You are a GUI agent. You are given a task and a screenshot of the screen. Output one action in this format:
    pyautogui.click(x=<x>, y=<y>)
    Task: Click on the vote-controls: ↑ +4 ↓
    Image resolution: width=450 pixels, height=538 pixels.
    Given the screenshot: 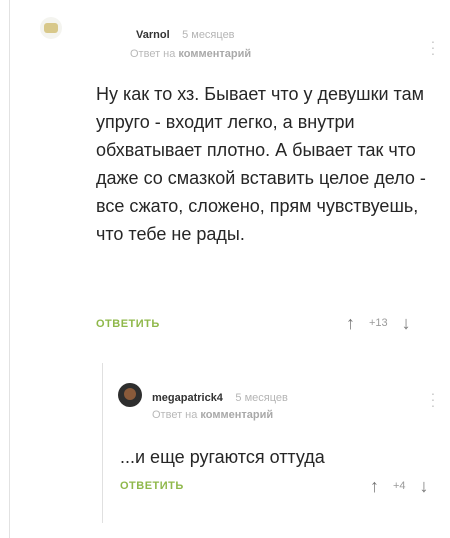 What is the action you would take?
    pyautogui.click(x=399, y=486)
    